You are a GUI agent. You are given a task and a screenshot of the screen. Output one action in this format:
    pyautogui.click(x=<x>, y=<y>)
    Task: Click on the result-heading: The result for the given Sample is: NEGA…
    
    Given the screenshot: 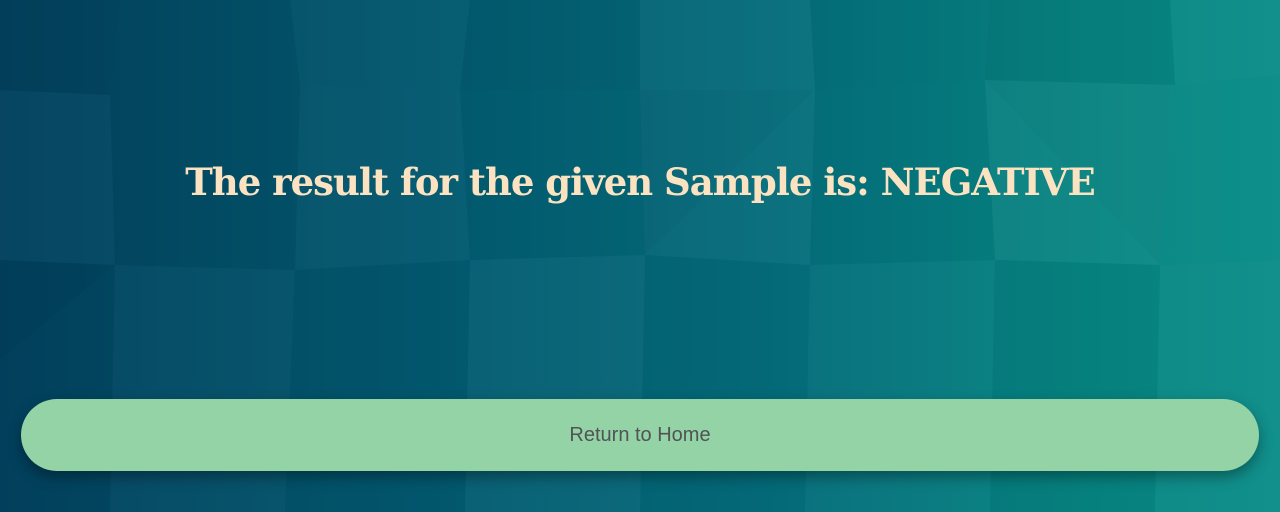 What is the action you would take?
    pyautogui.click(x=640, y=182)
    